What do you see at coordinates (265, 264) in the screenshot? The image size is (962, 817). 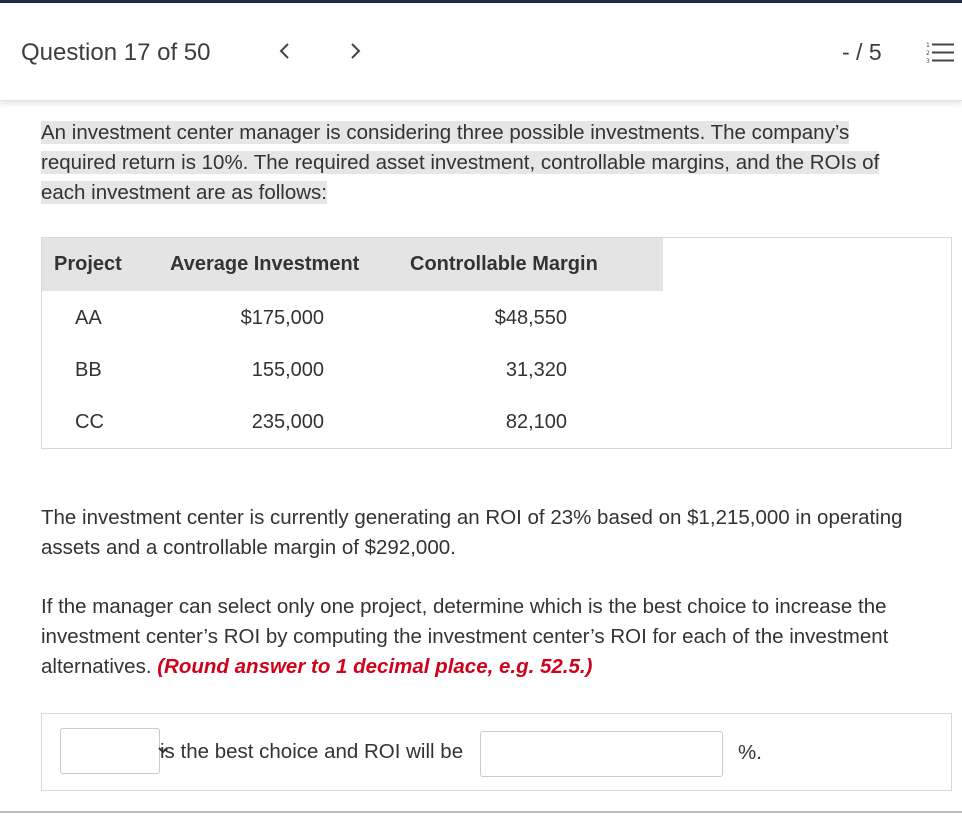 I see `column-header-average-investment: Average Investment` at bounding box center [265, 264].